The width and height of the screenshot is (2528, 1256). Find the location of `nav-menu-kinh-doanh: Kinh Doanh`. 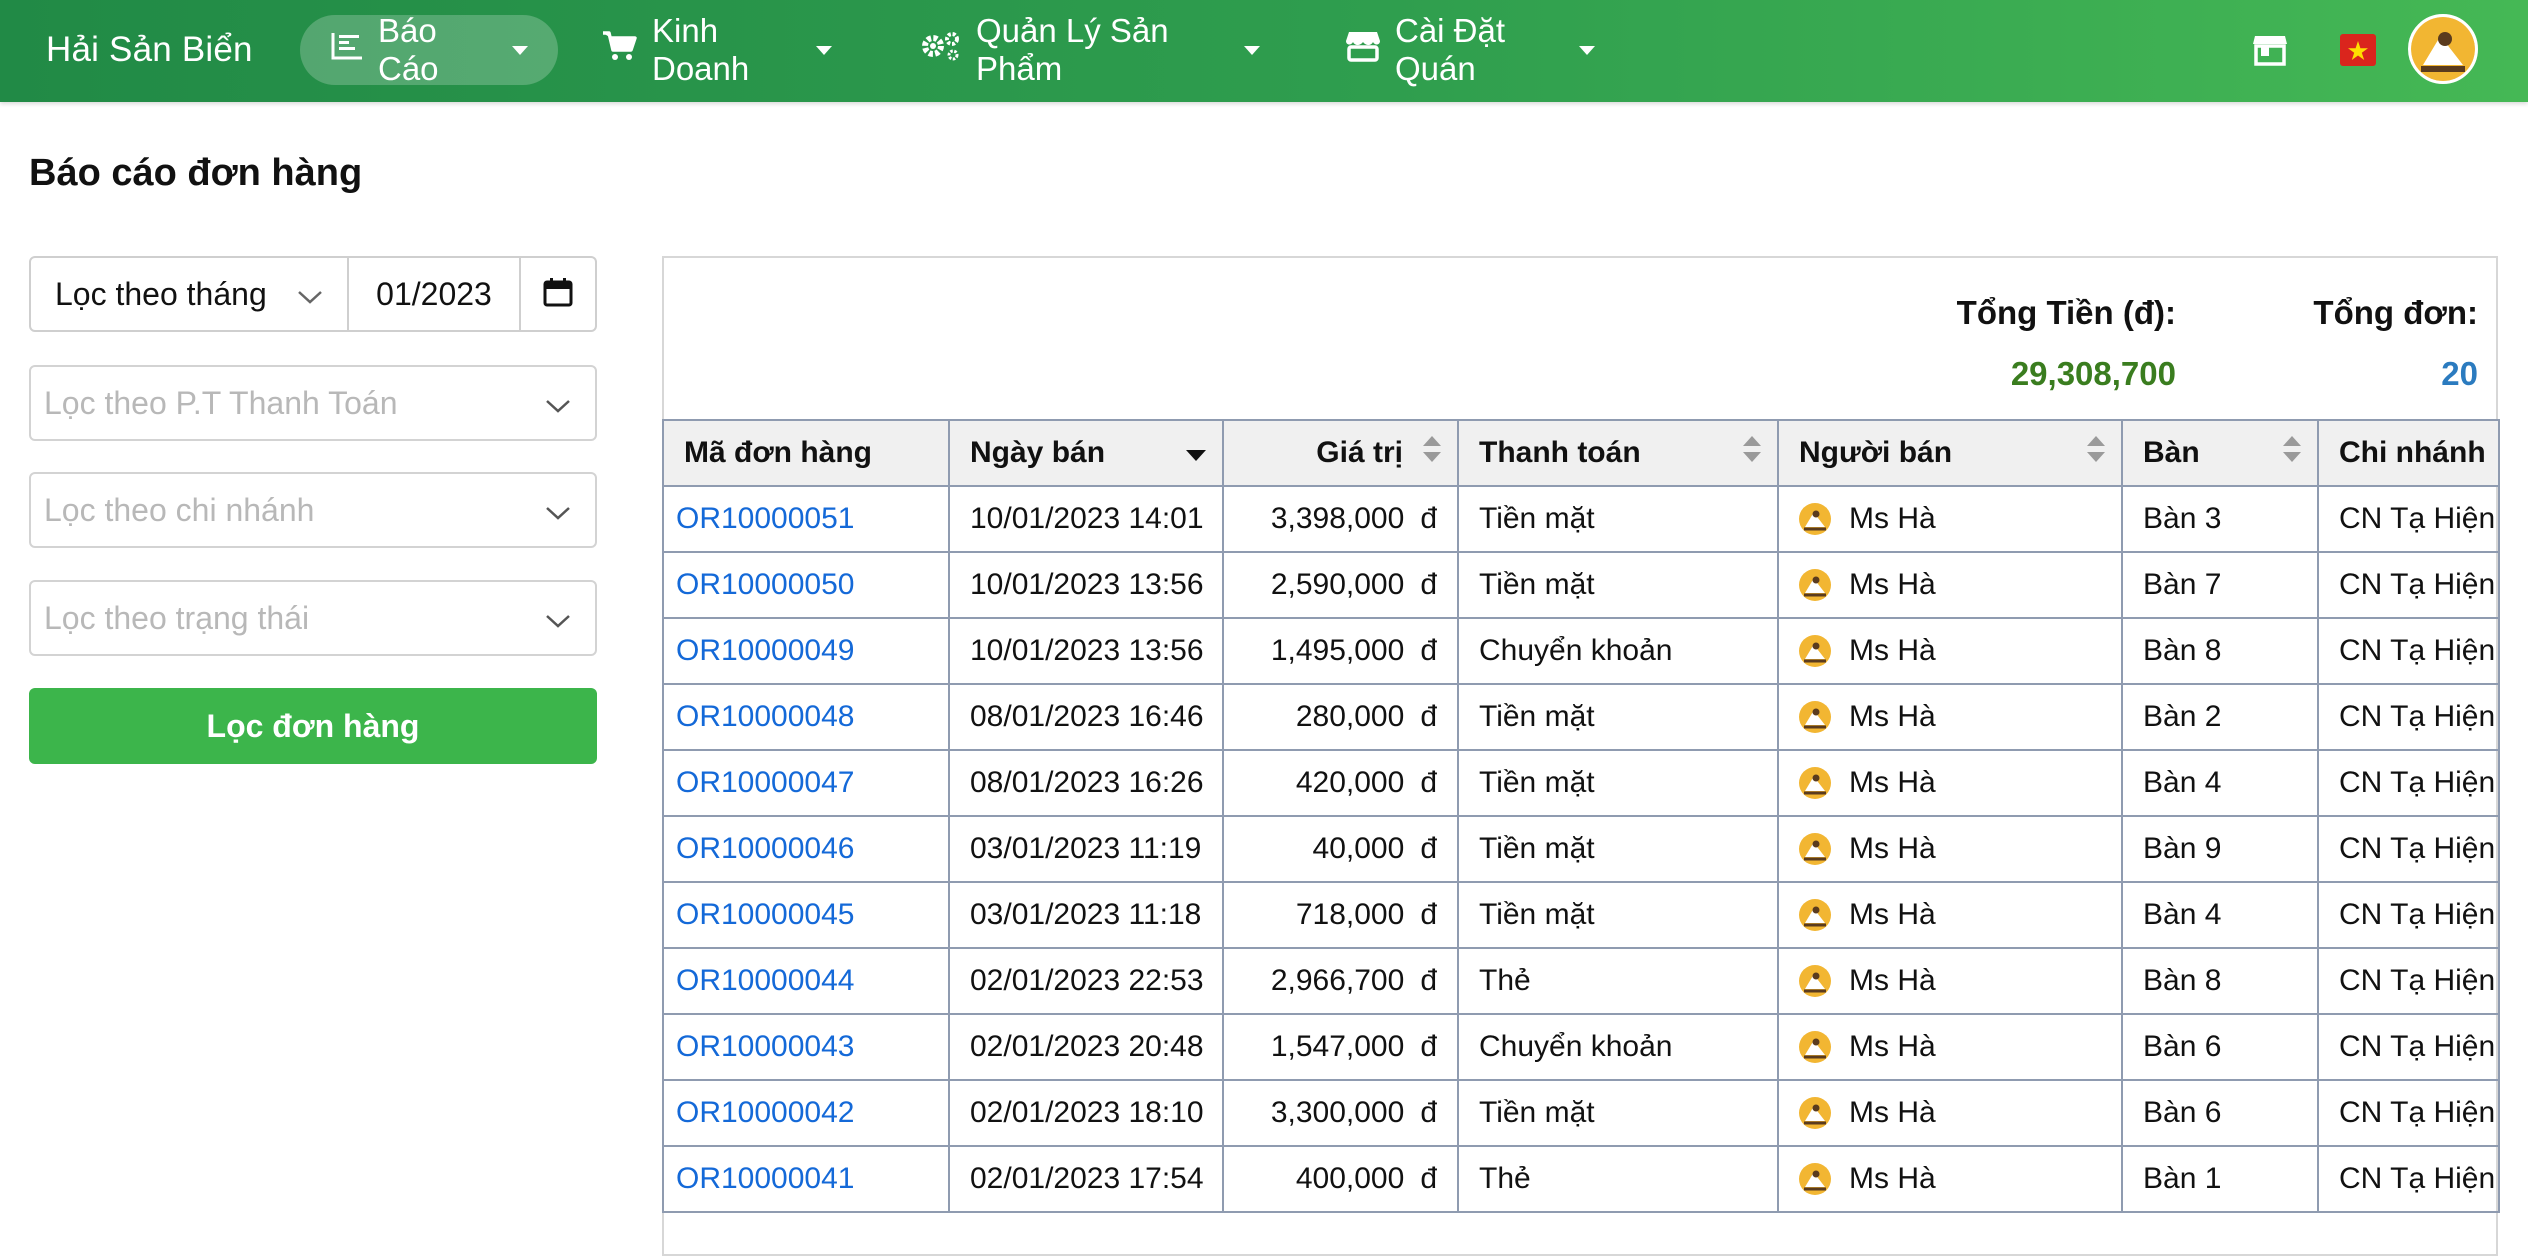

nav-menu-kinh-doanh: Kinh Doanh is located at coordinates (717, 49).